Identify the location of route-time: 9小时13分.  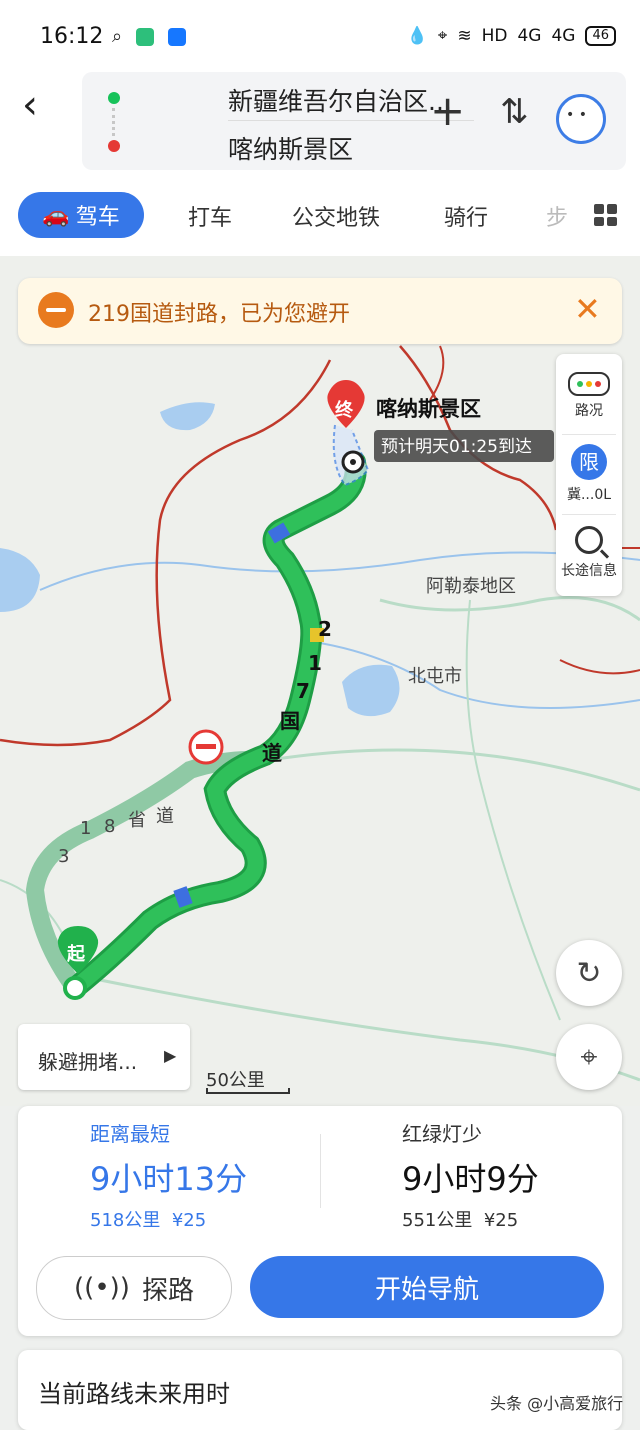
(169, 1179).